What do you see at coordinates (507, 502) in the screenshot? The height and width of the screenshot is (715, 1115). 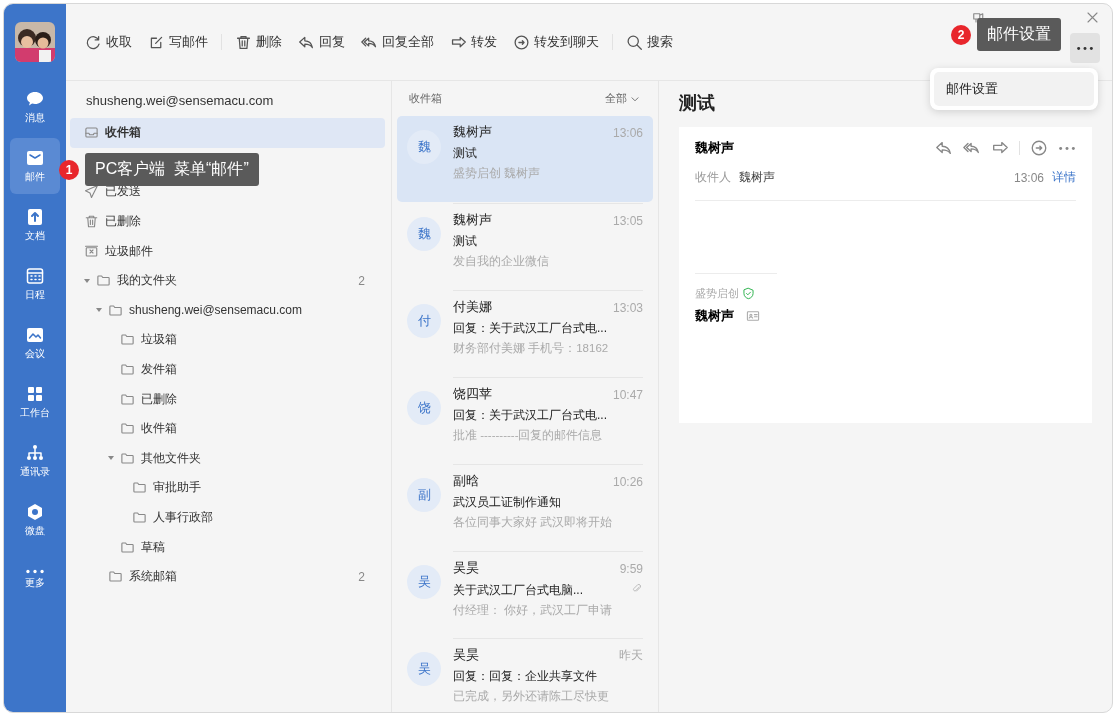 I see `message-subject: 武汉员工证制作通知` at bounding box center [507, 502].